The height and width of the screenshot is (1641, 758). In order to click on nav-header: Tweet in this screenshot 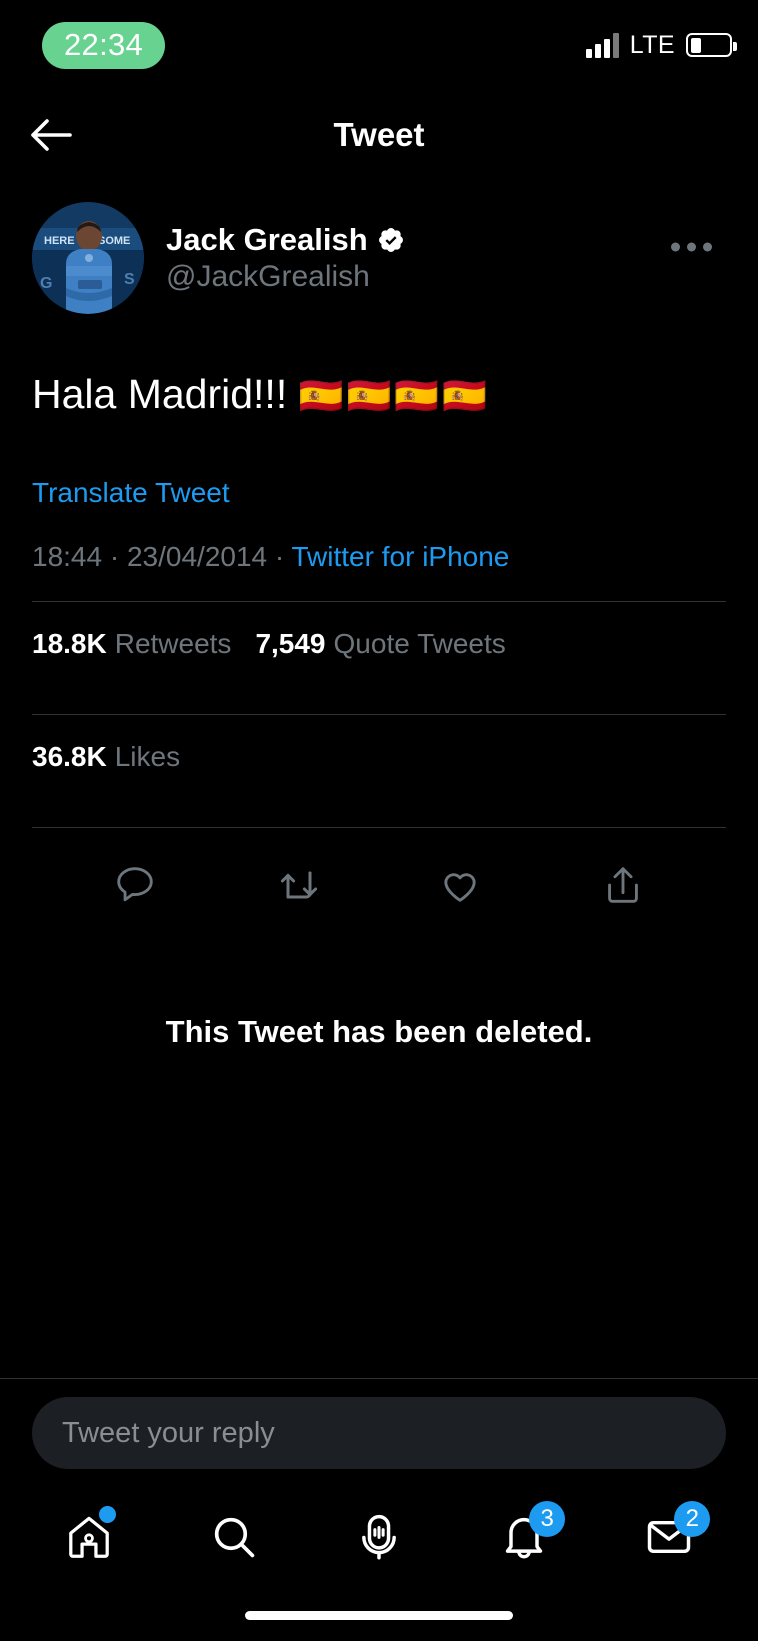, I will do `click(379, 135)`.